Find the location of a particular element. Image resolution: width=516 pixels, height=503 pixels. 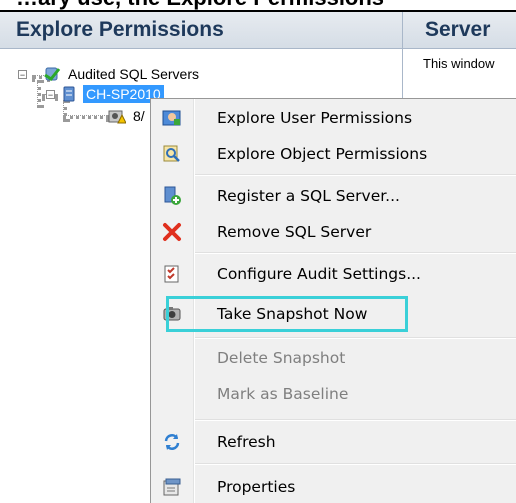

menu-item-explore-object-permissions: Explore Object Permissions is located at coordinates (333, 154).